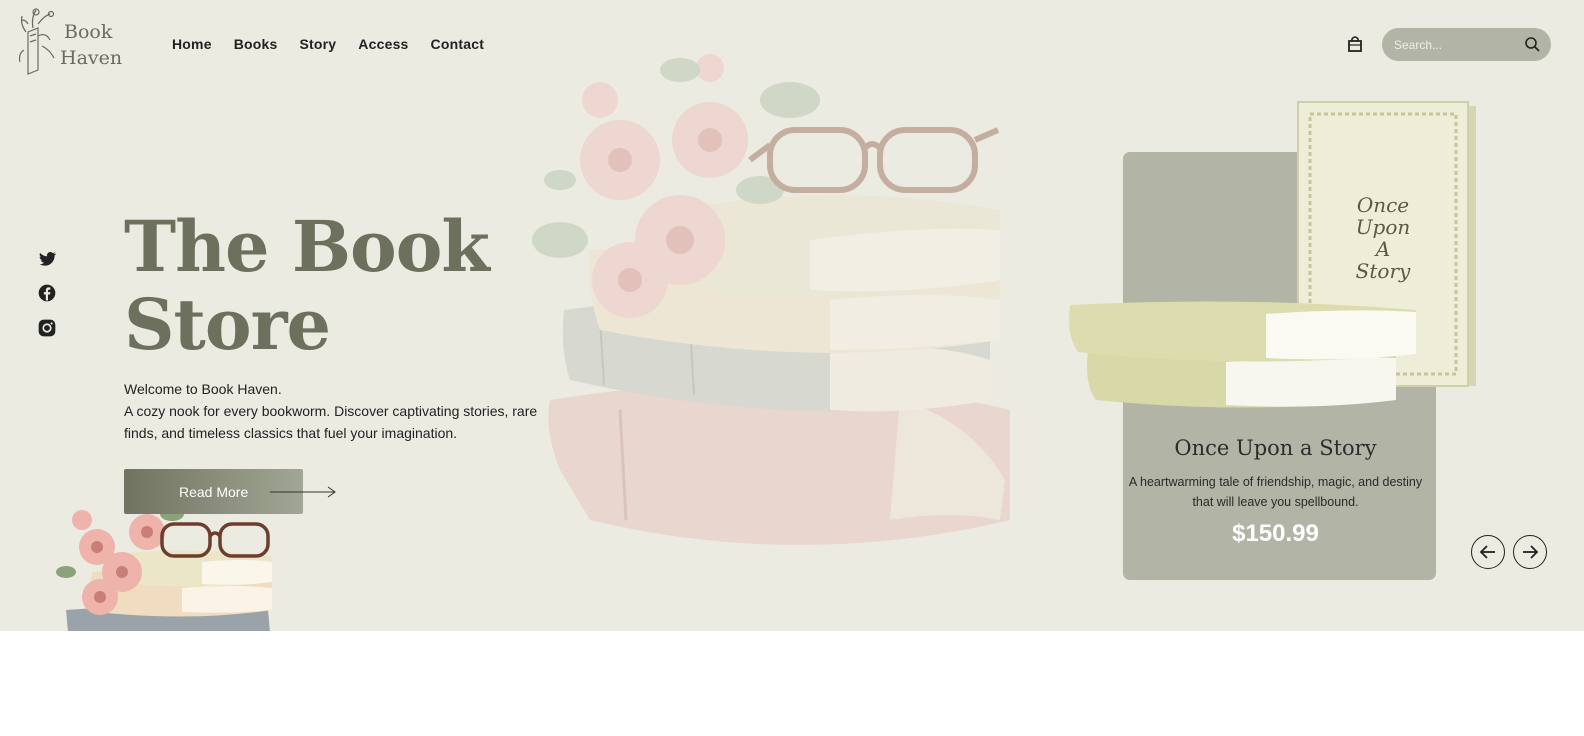  Describe the element at coordinates (1383, 271) in the screenshot. I see `svg-text: Story` at that location.